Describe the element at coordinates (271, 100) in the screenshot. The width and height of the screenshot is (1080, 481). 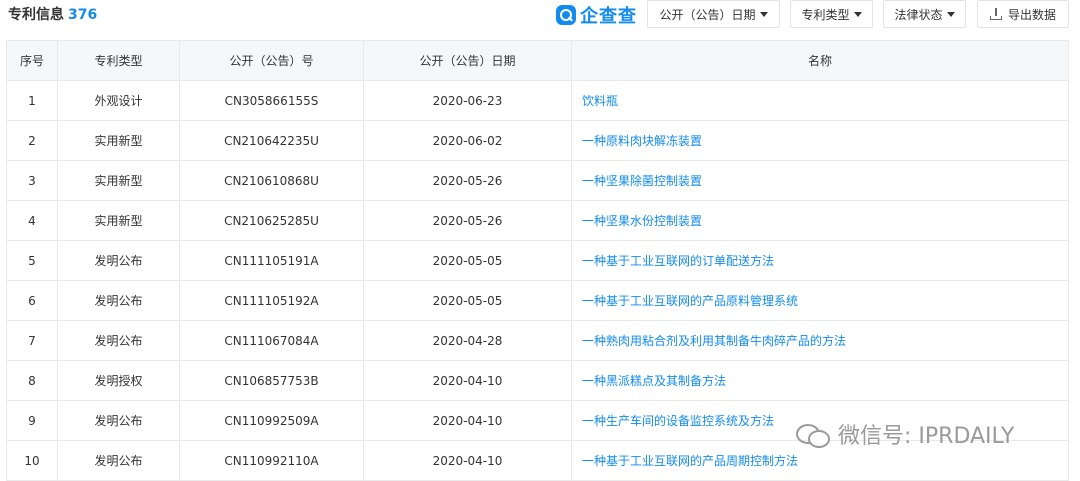
I see `row-number: CN305866155S` at that location.